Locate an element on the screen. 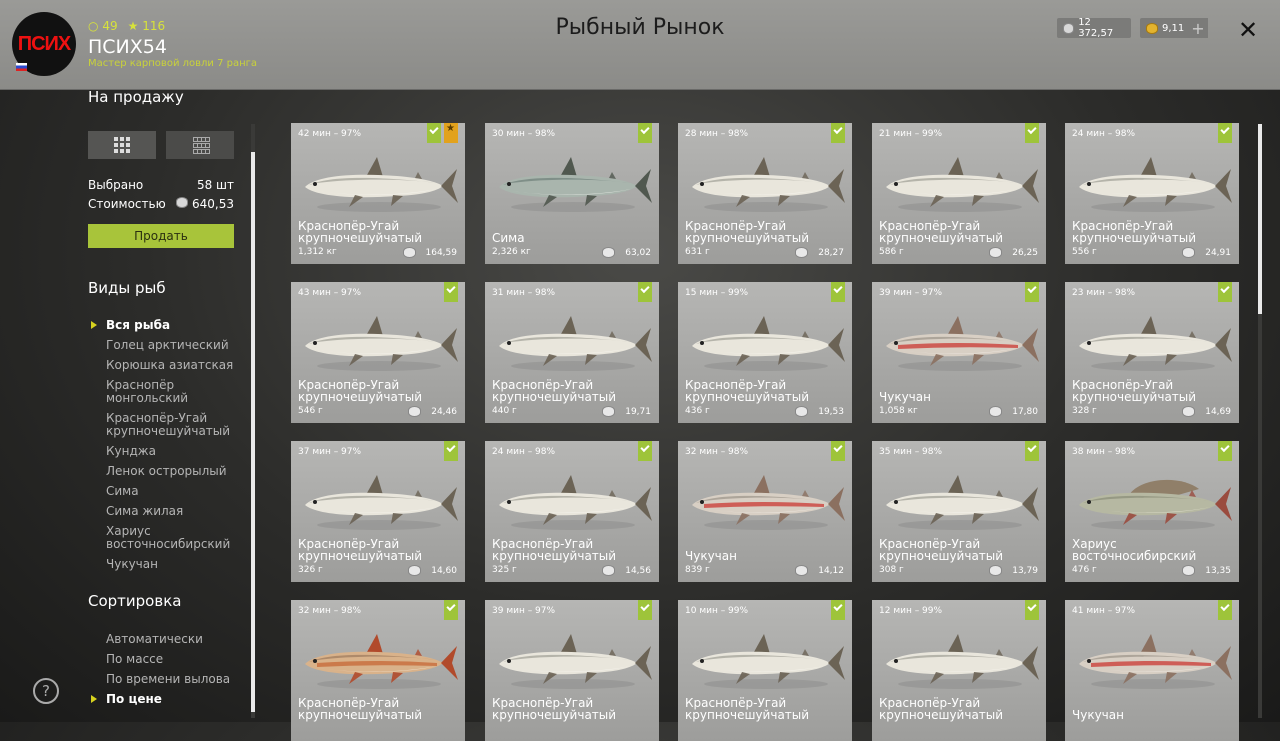 The width and height of the screenshot is (1280, 741). fish-price: 63,02 is located at coordinates (626, 252).